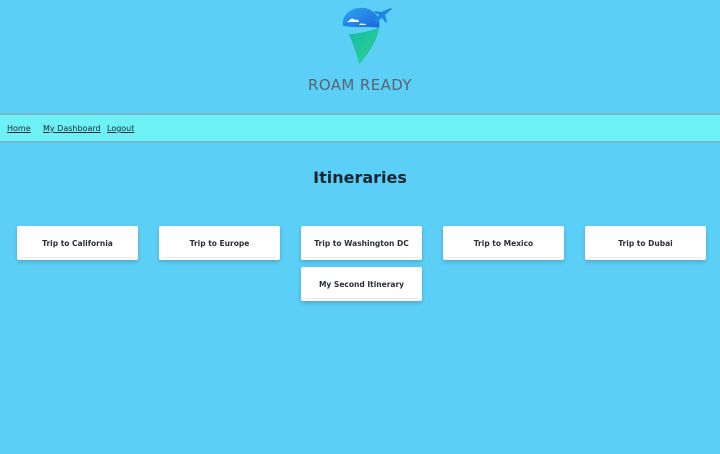  I want to click on itinerary-card-label: My Second Itinerary, so click(361, 284).